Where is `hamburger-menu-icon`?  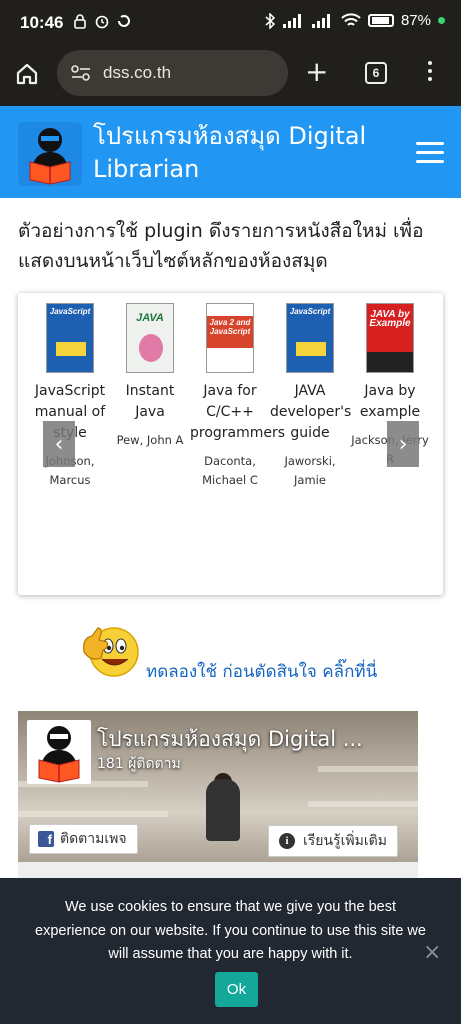 hamburger-menu-icon is located at coordinates (430, 152).